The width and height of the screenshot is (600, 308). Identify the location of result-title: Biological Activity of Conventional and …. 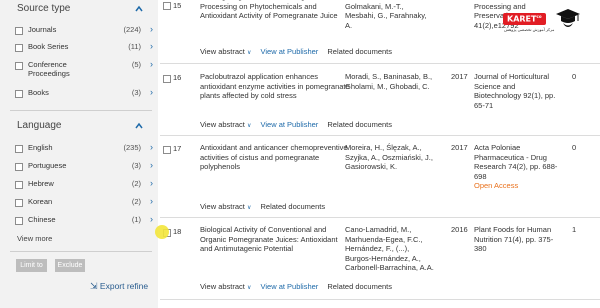
(275, 239).